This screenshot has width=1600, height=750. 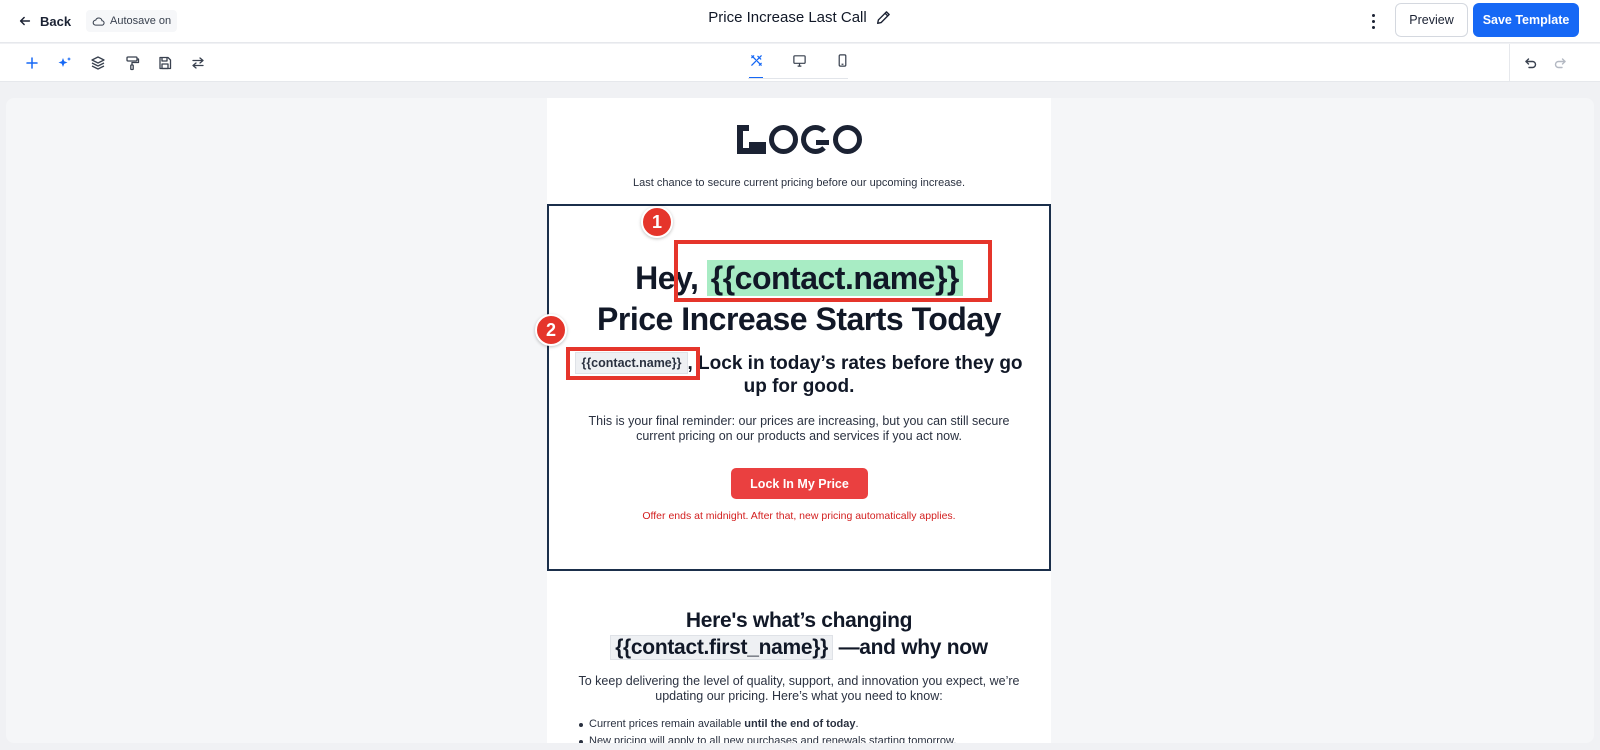 I want to click on edit-pencil-icon, so click(x=883, y=17).